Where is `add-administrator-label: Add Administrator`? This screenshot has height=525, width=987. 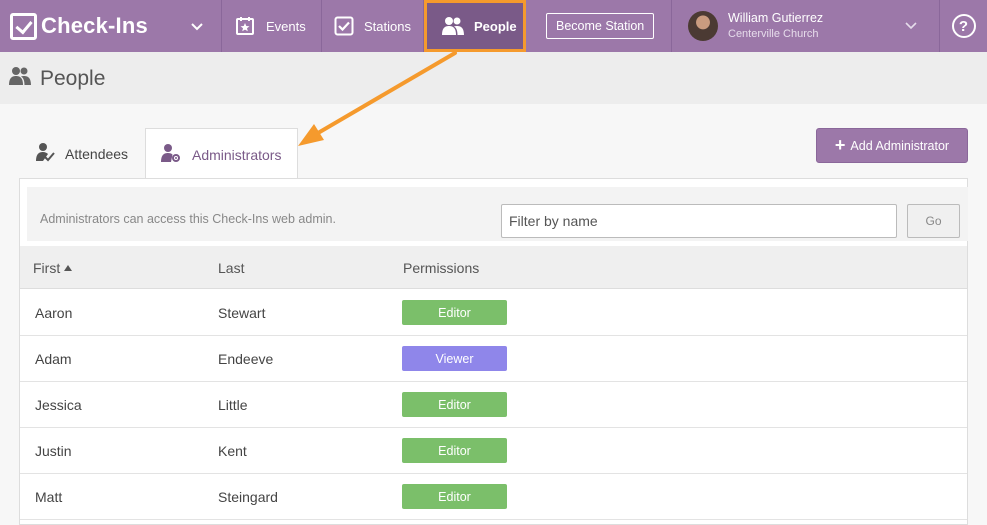
add-administrator-label: Add Administrator is located at coordinates (900, 145).